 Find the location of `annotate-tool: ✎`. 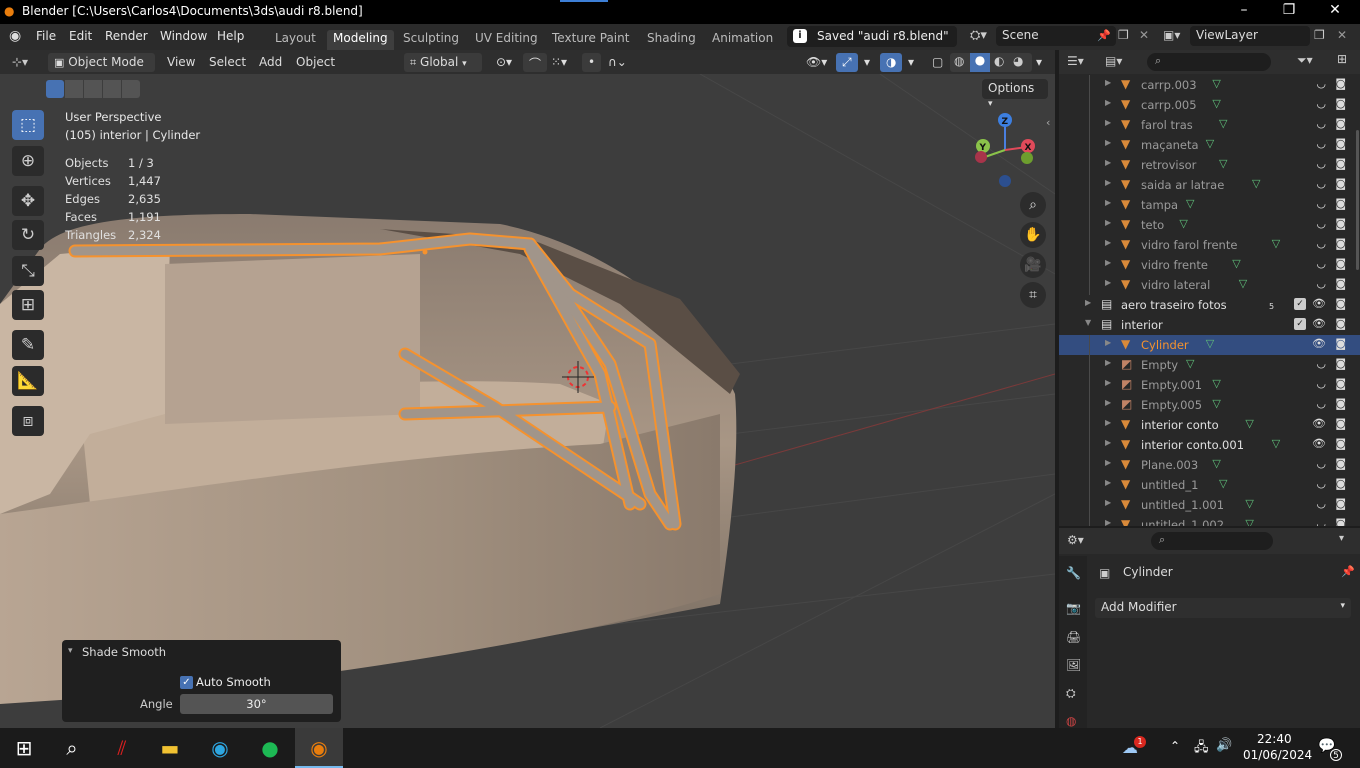

annotate-tool: ✎ is located at coordinates (28, 345).